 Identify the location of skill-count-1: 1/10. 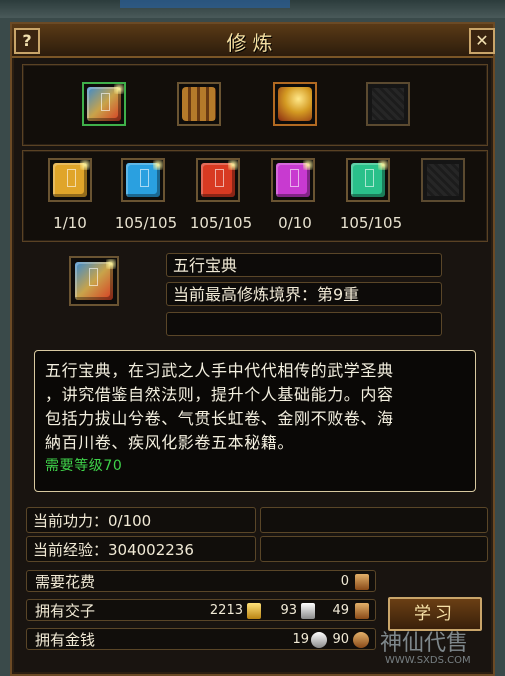
(70, 223).